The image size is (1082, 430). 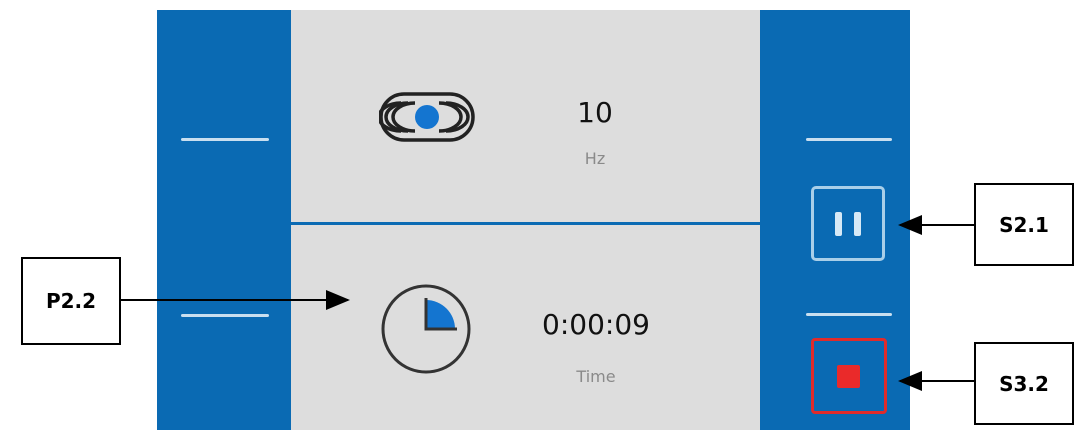 I want to click on callout-s3-2: S3.2, so click(x=1024, y=383).